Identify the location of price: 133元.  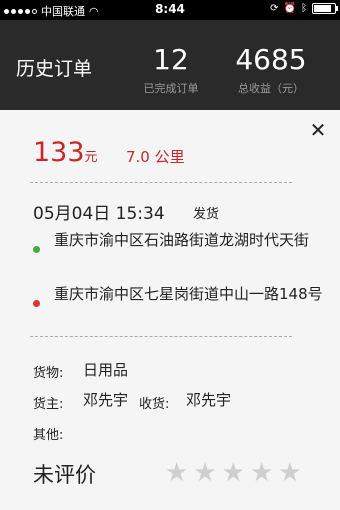
(65, 152).